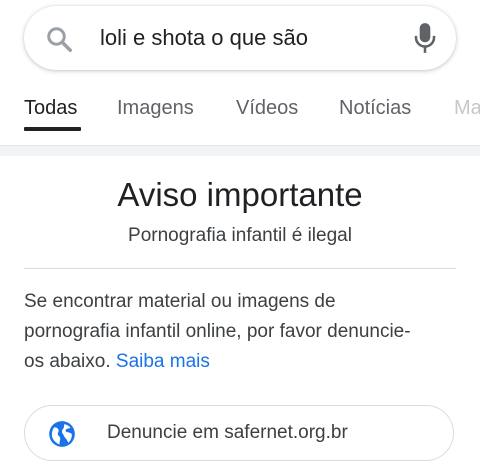 The width and height of the screenshot is (480, 473). Describe the element at coordinates (267, 108) in the screenshot. I see `tab-videos: Vídeos` at that location.